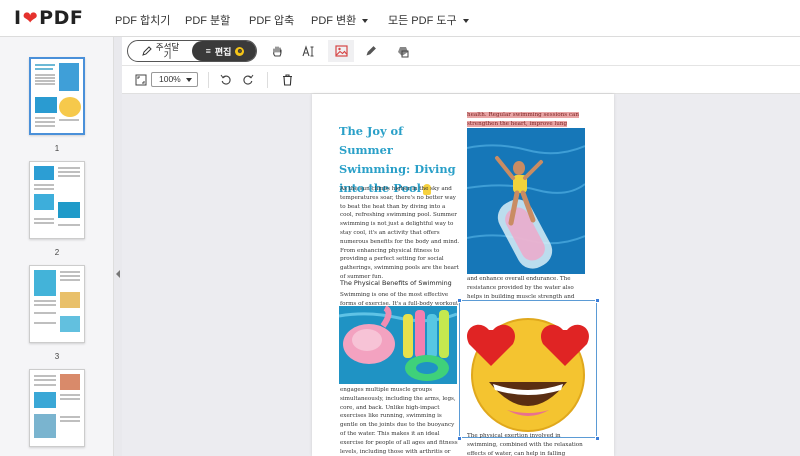  Describe the element at coordinates (57, 252) in the screenshot. I see `page-number-2: 2` at that location.